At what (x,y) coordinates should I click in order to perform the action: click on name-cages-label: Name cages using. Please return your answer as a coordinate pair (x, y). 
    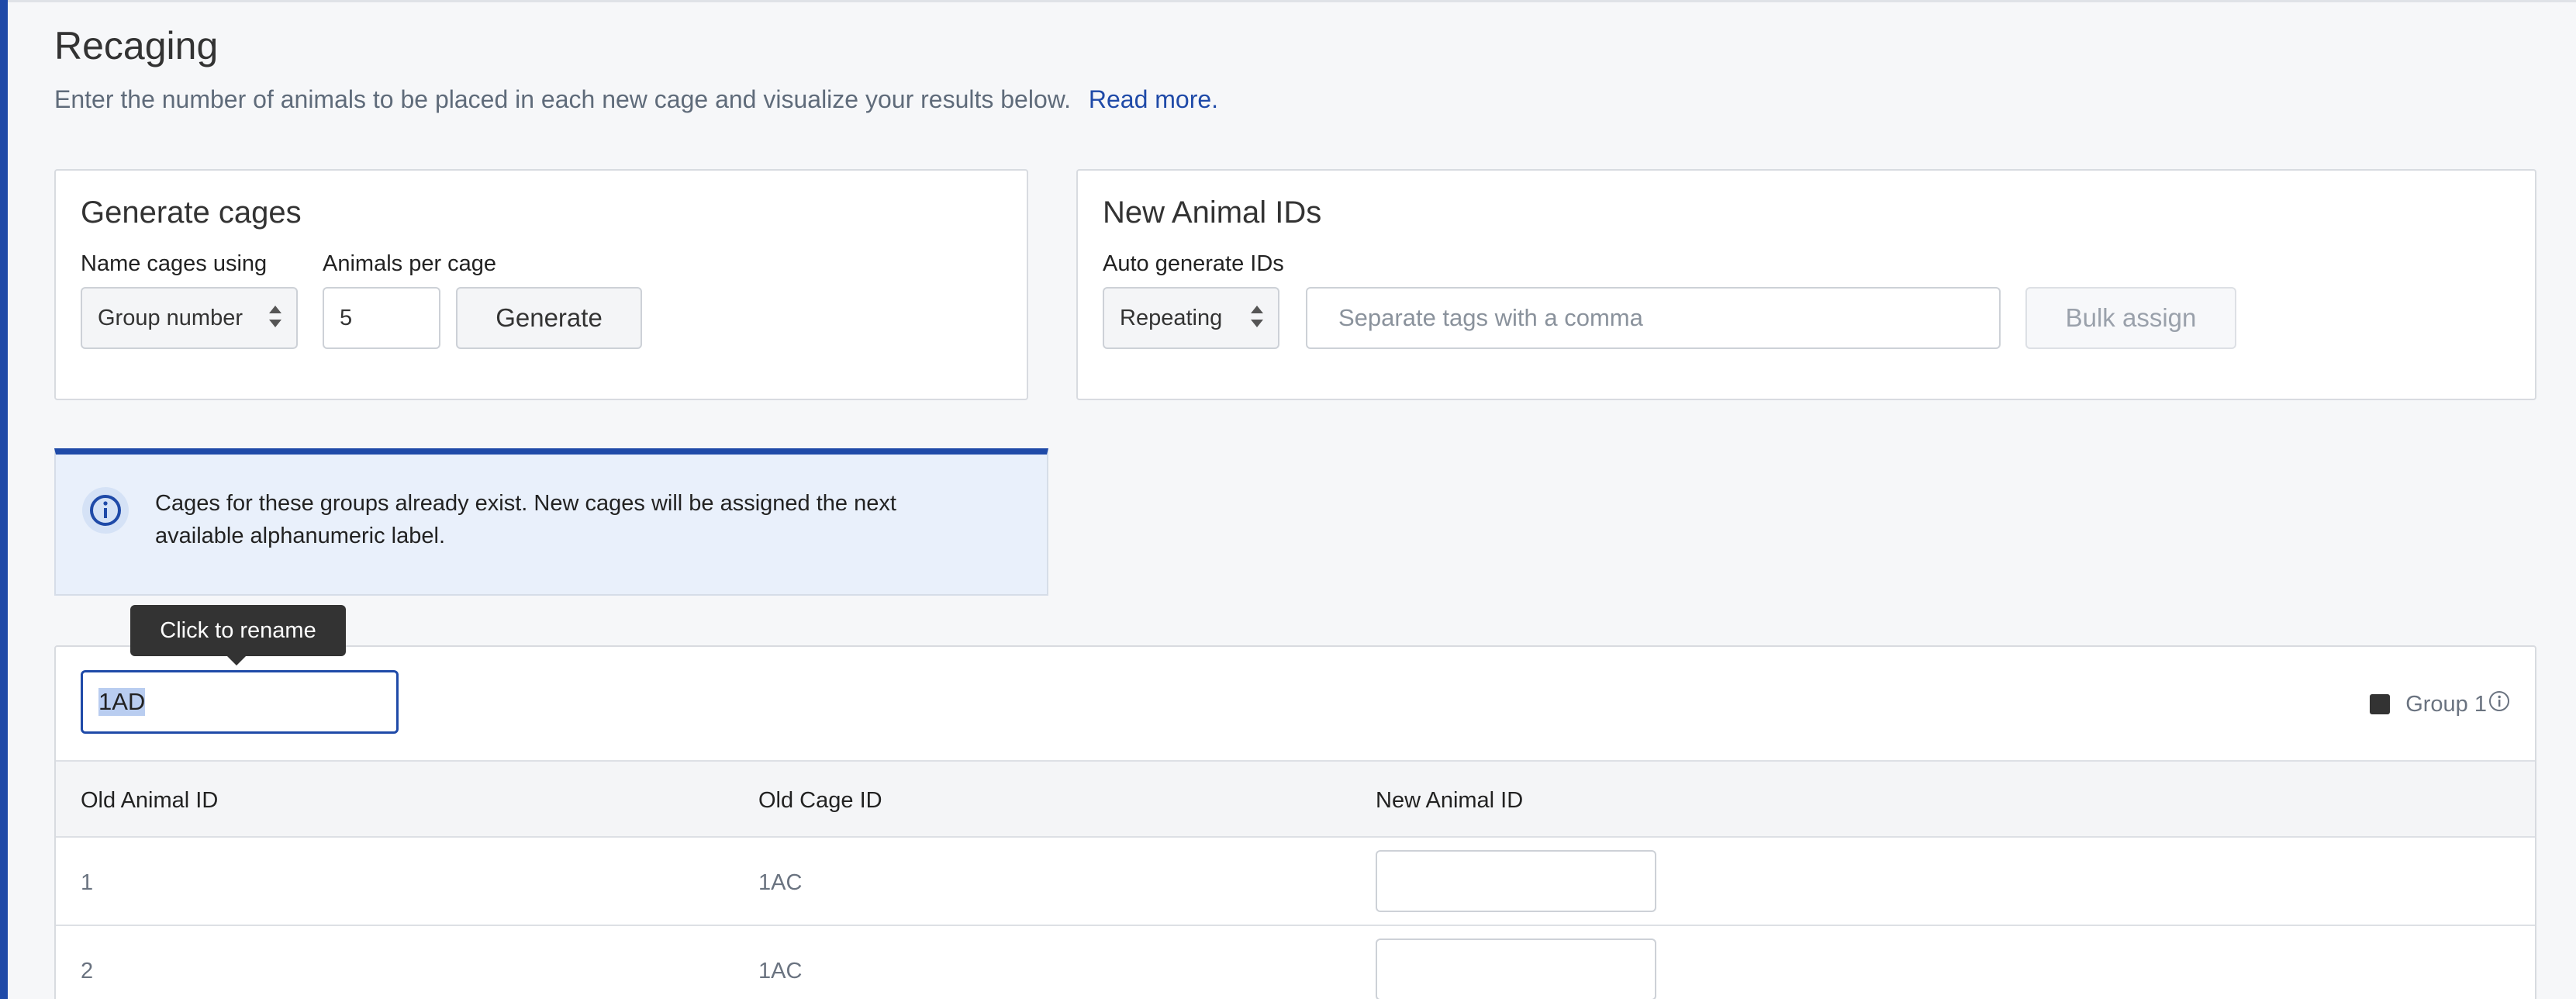
    Looking at the image, I should click on (175, 263).